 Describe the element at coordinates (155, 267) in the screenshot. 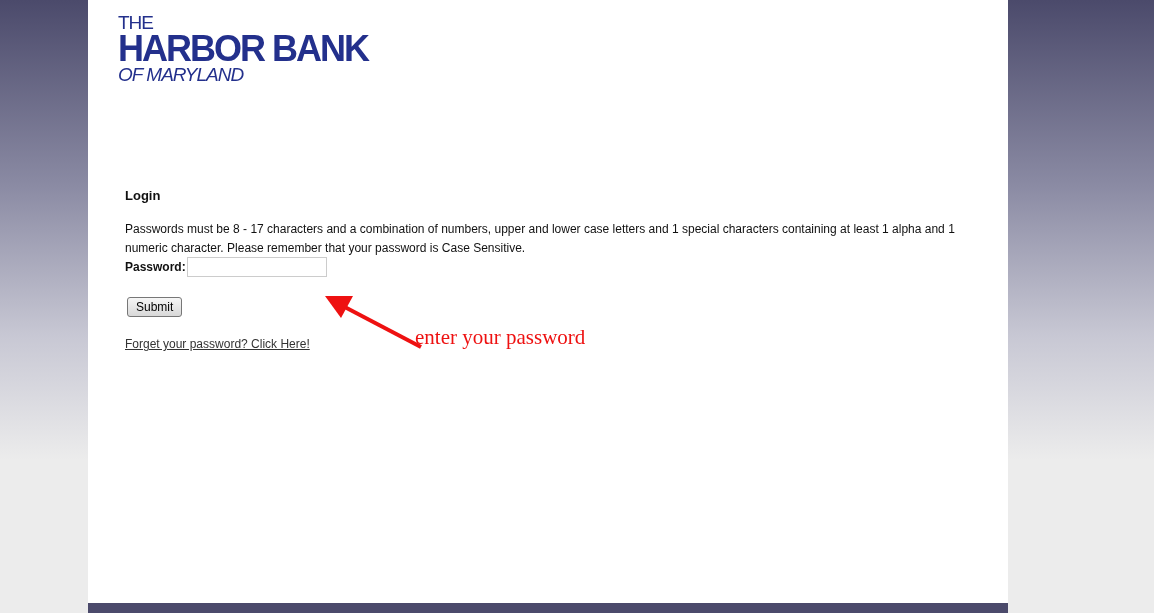

I see `password-label: Password:` at that location.